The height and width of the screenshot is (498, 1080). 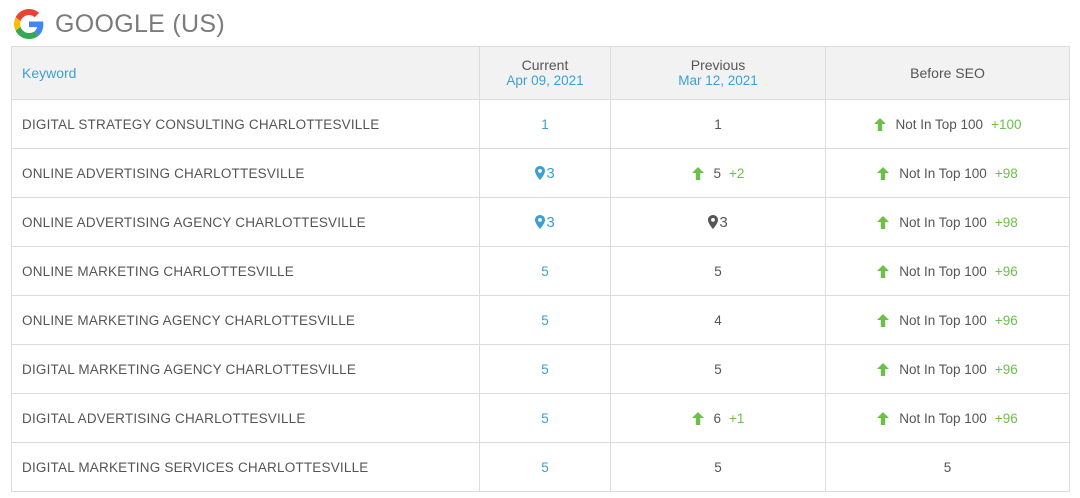 I want to click on before-seo-rank: 5, so click(x=947, y=467).